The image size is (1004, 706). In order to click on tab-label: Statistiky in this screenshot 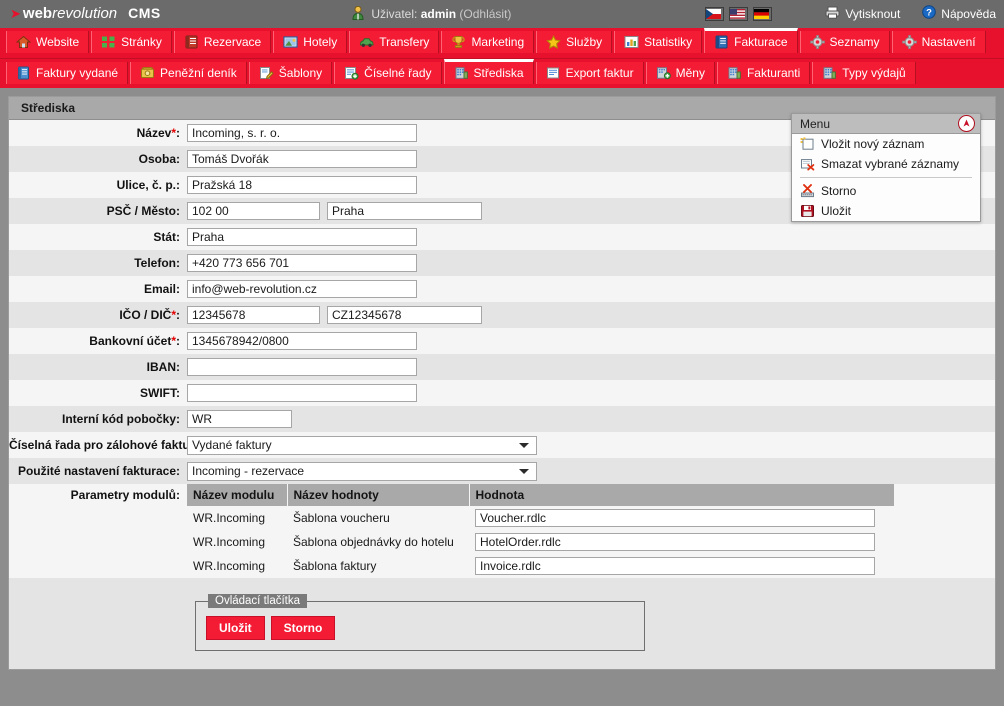, I will do `click(668, 42)`.